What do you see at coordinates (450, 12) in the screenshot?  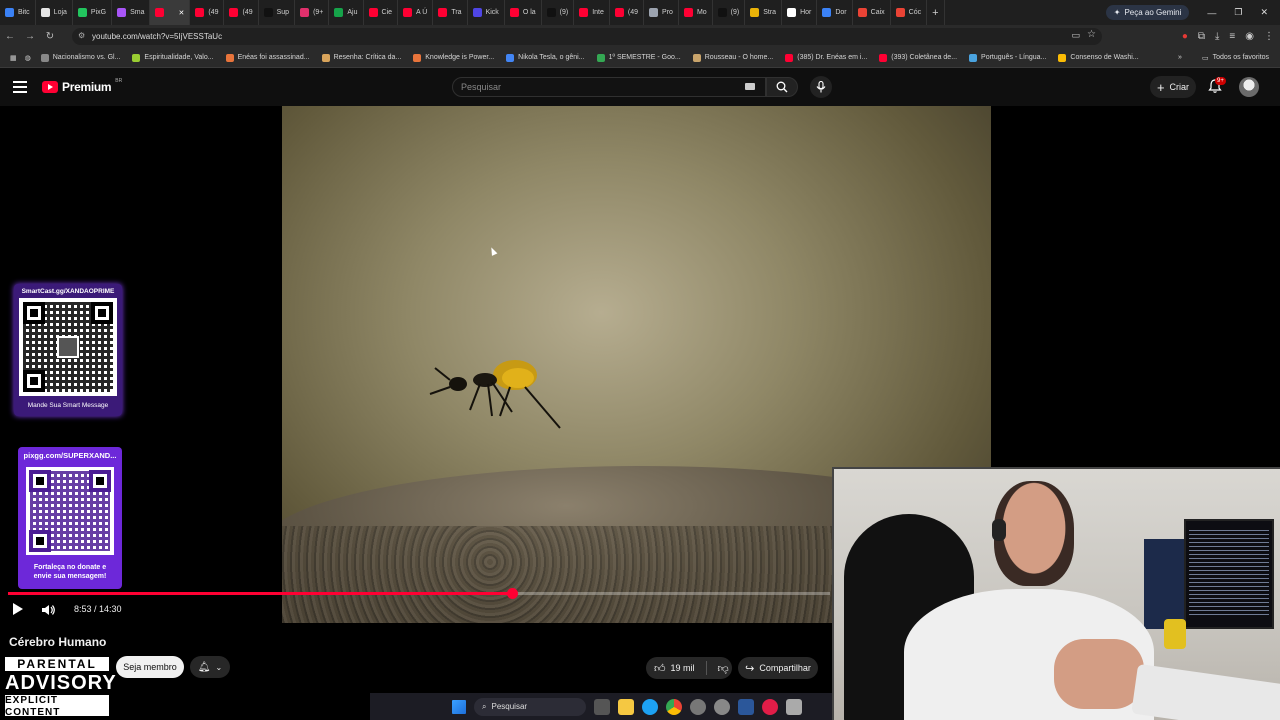 I see `browser-tab: Tra` at bounding box center [450, 12].